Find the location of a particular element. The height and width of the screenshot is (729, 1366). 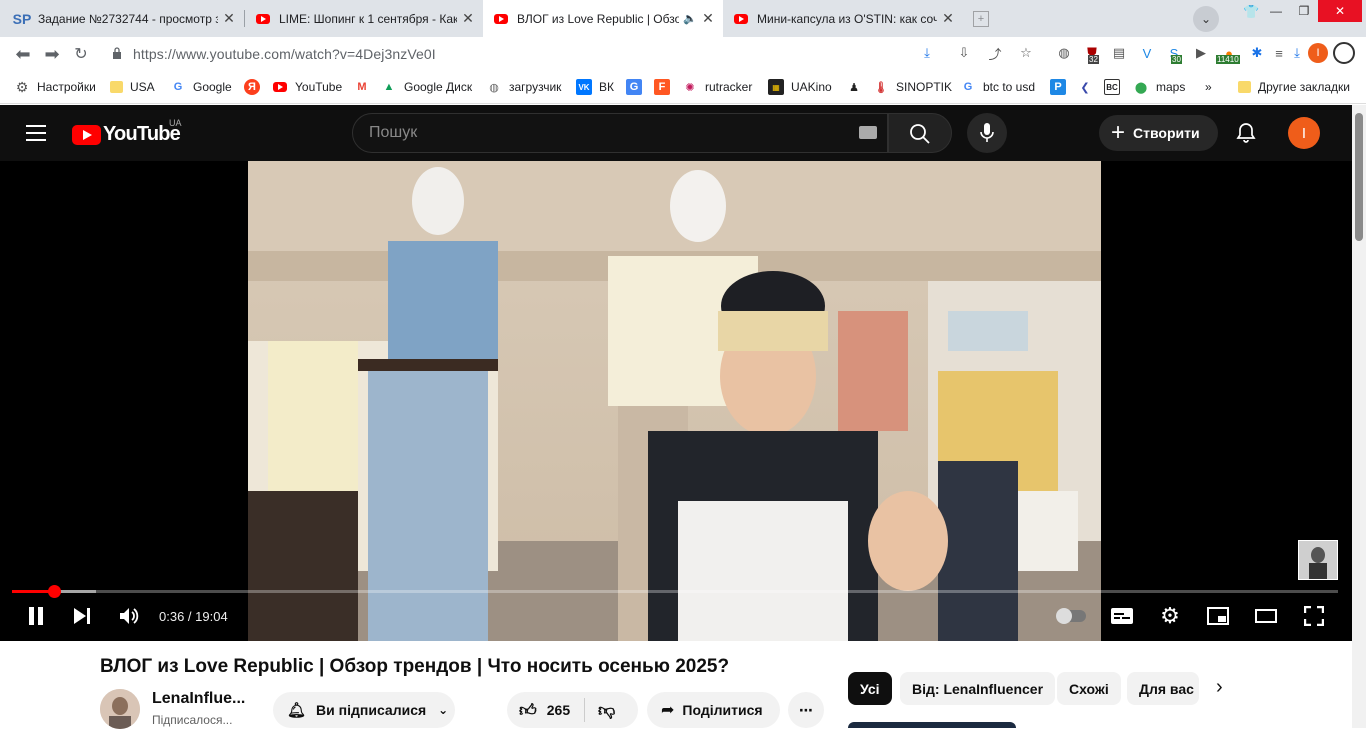

bookmark-youtube: YouTube is located at coordinates (307, 87).